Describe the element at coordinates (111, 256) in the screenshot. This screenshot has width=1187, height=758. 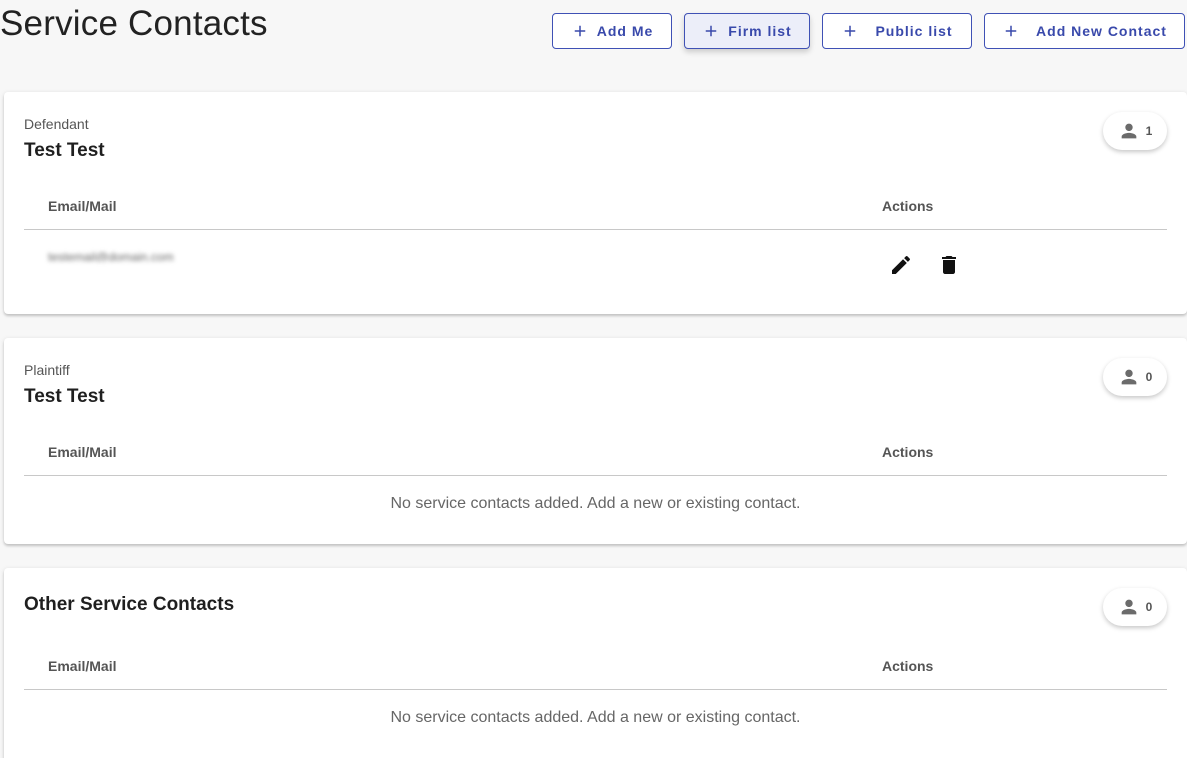
I see `contact-email: testemail@domain.com` at that location.